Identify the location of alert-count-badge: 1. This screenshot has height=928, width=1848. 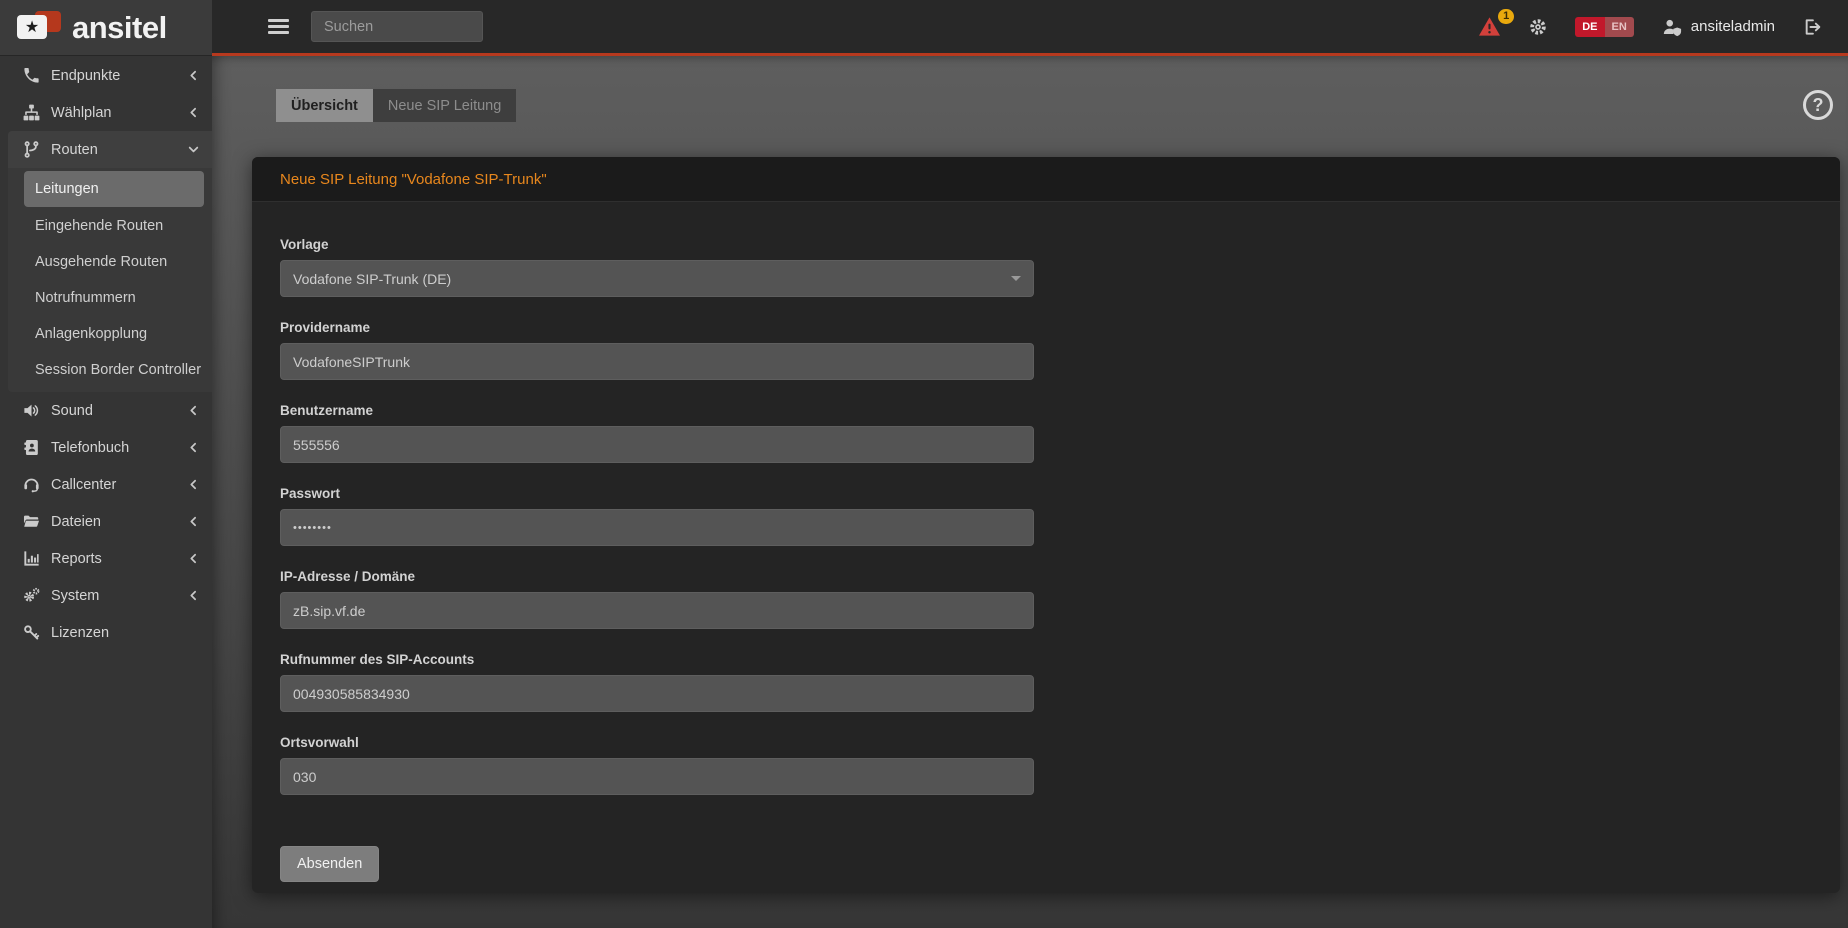
(1506, 16).